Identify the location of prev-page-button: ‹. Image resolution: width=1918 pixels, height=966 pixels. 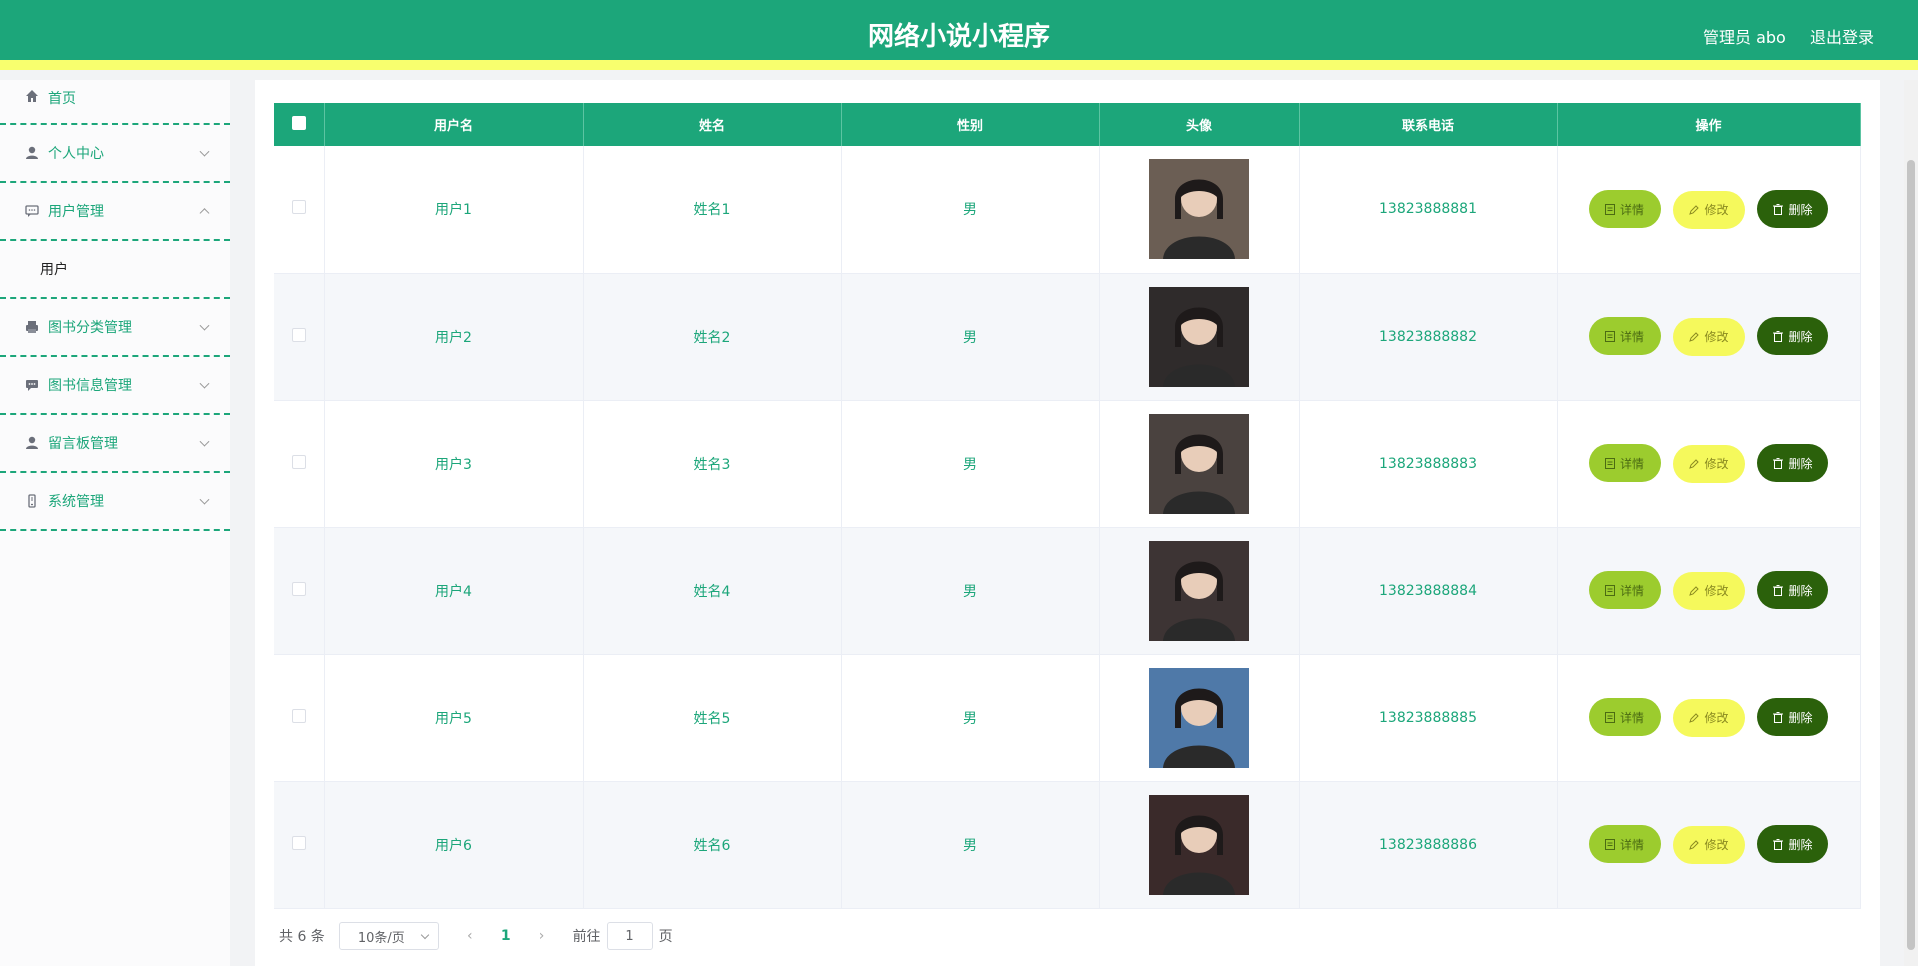
(470, 936).